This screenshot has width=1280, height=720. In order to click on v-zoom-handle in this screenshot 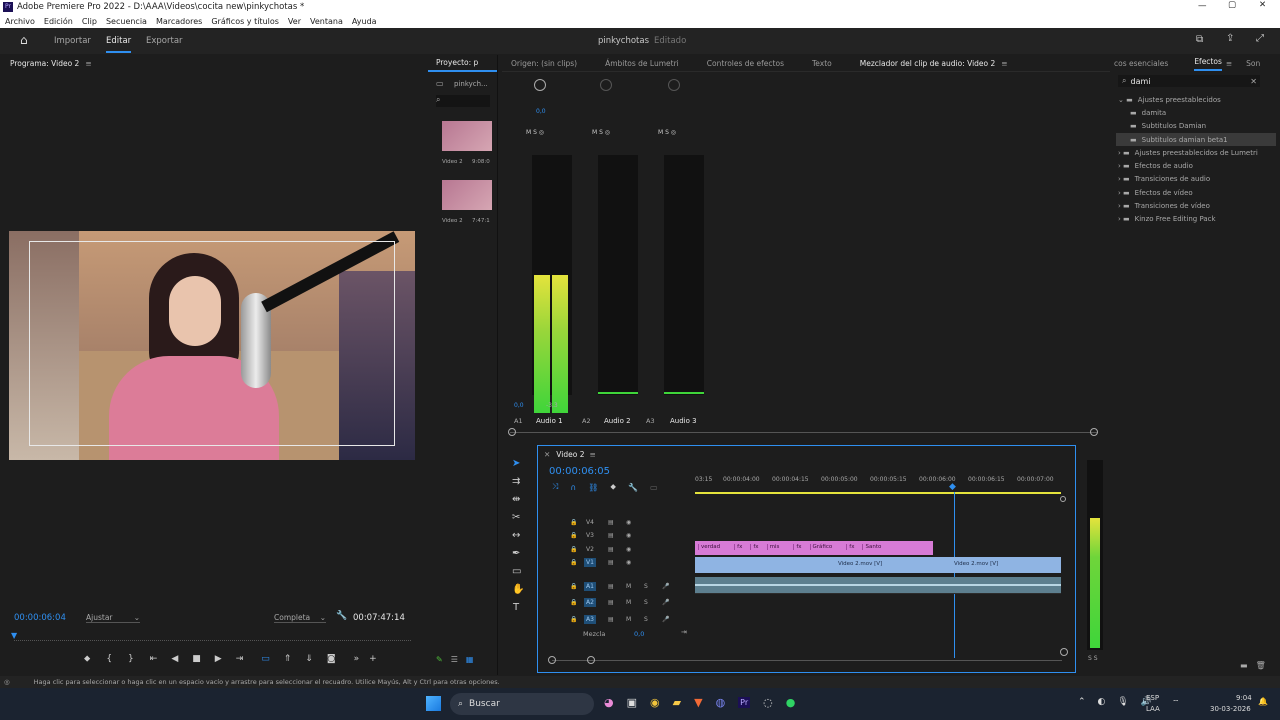, I will do `click(1063, 499)`.